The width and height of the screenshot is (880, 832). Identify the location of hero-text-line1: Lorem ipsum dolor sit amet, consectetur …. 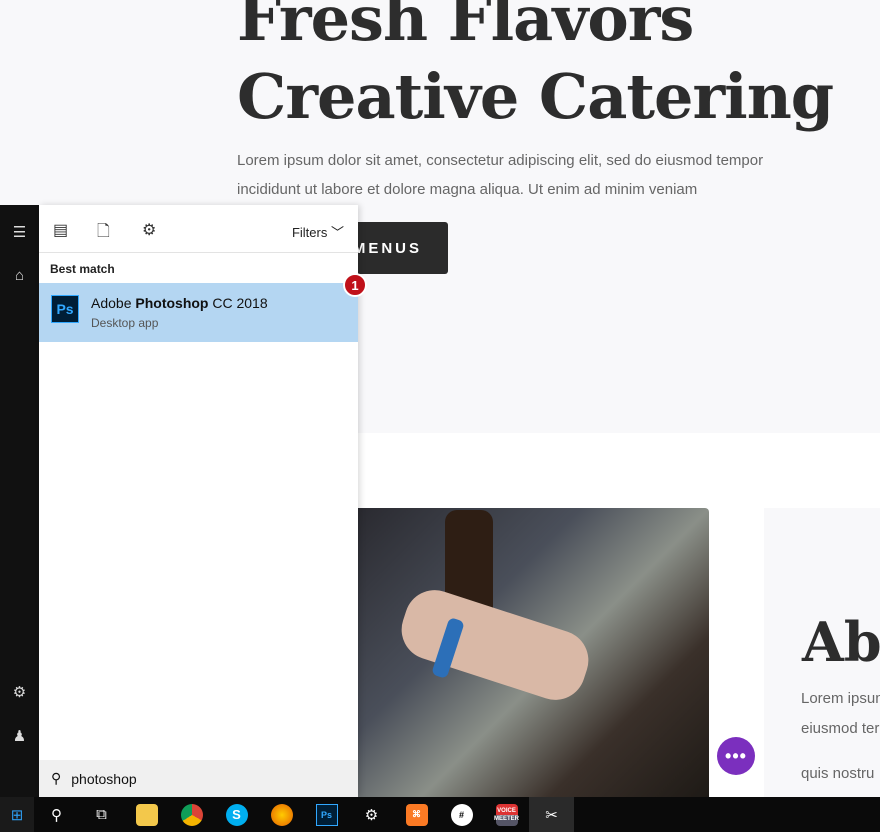
(500, 160).